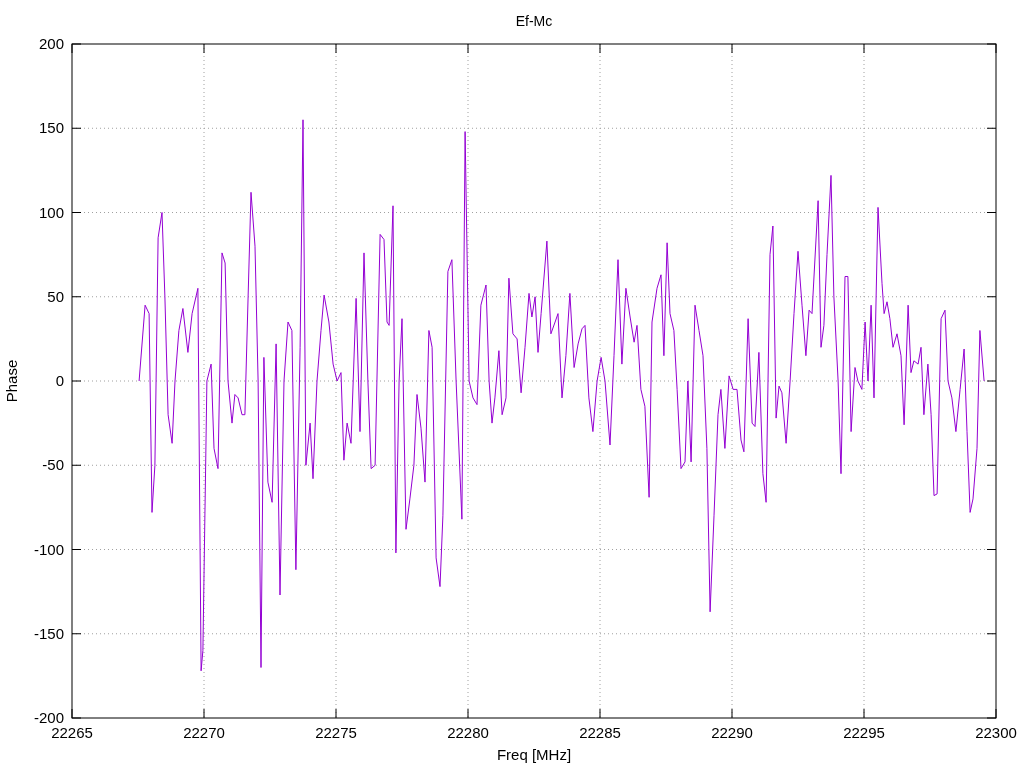  What do you see at coordinates (53, 465) in the screenshot?
I see `tick-label: -50` at bounding box center [53, 465].